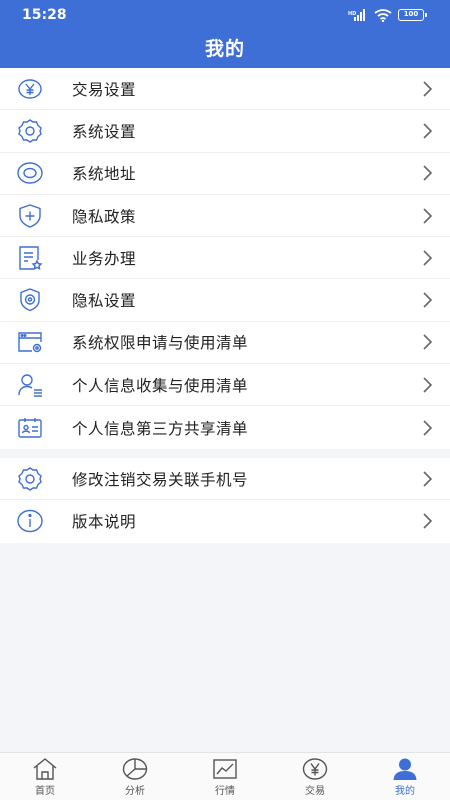  What do you see at coordinates (30, 258) in the screenshot?
I see `document-star-icon` at bounding box center [30, 258].